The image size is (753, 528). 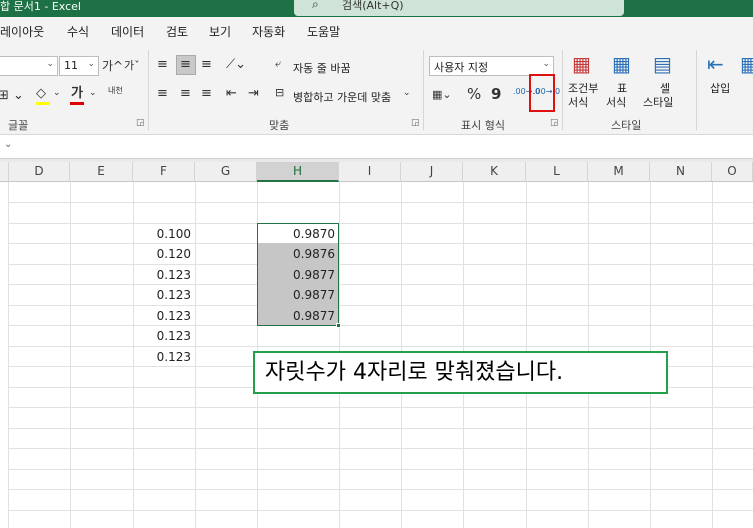 What do you see at coordinates (112, 66) in the screenshot?
I see `grow-font-icon: 가^` at bounding box center [112, 66].